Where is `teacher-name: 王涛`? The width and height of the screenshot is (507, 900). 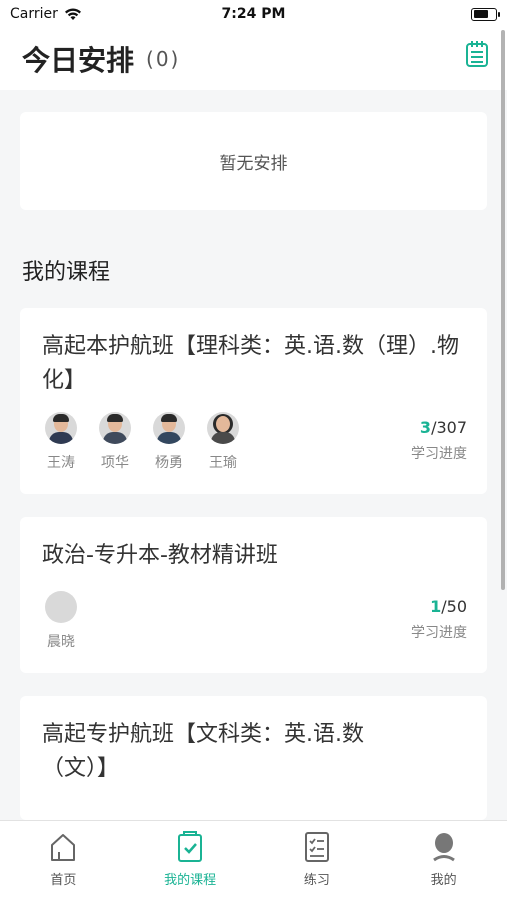
teacher-name: 王涛 is located at coordinates (61, 463).